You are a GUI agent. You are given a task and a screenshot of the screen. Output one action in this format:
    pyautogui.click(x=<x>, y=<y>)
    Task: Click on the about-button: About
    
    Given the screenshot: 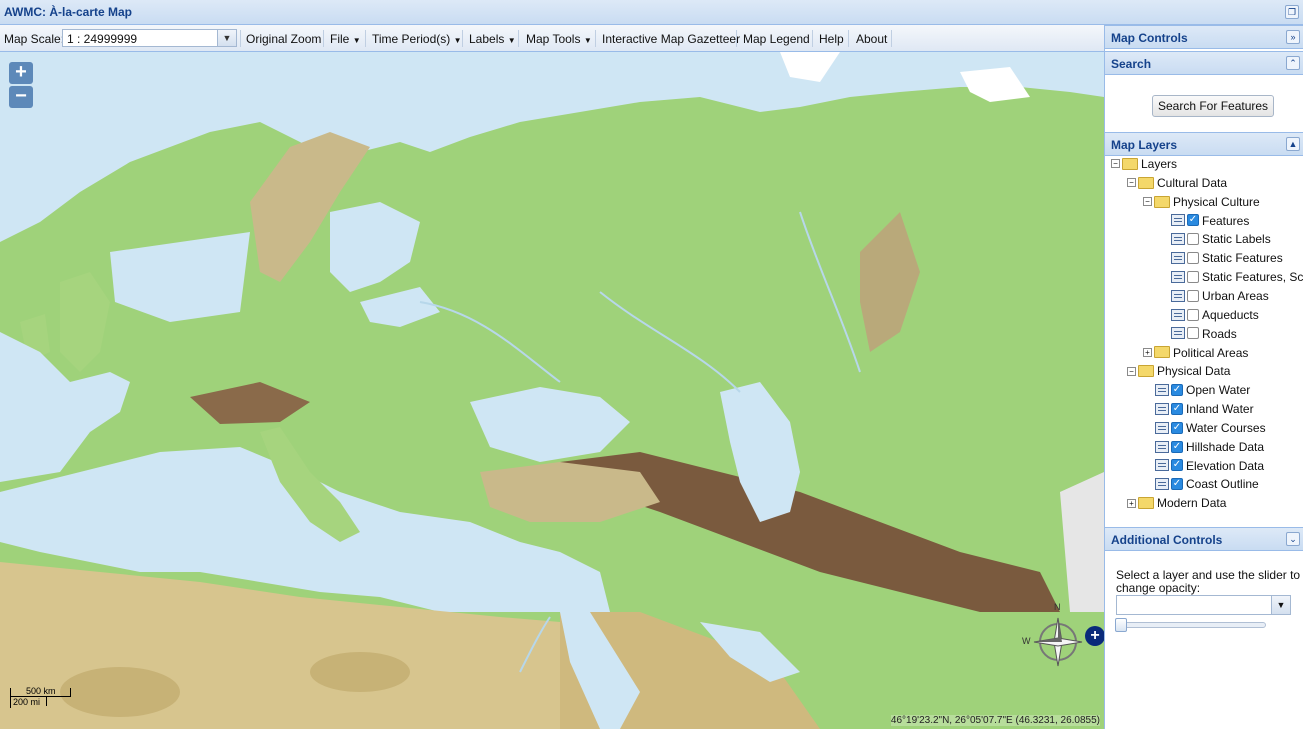 What is the action you would take?
    pyautogui.click(x=871, y=39)
    